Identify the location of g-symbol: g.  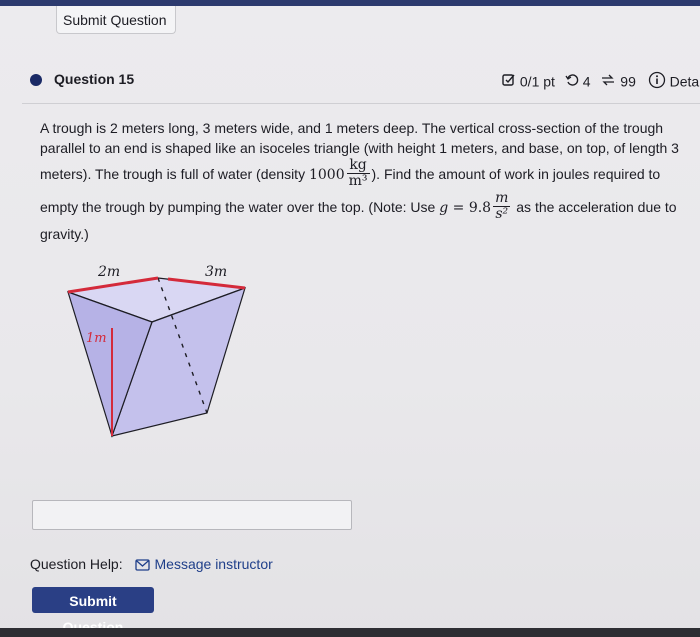
(444, 208).